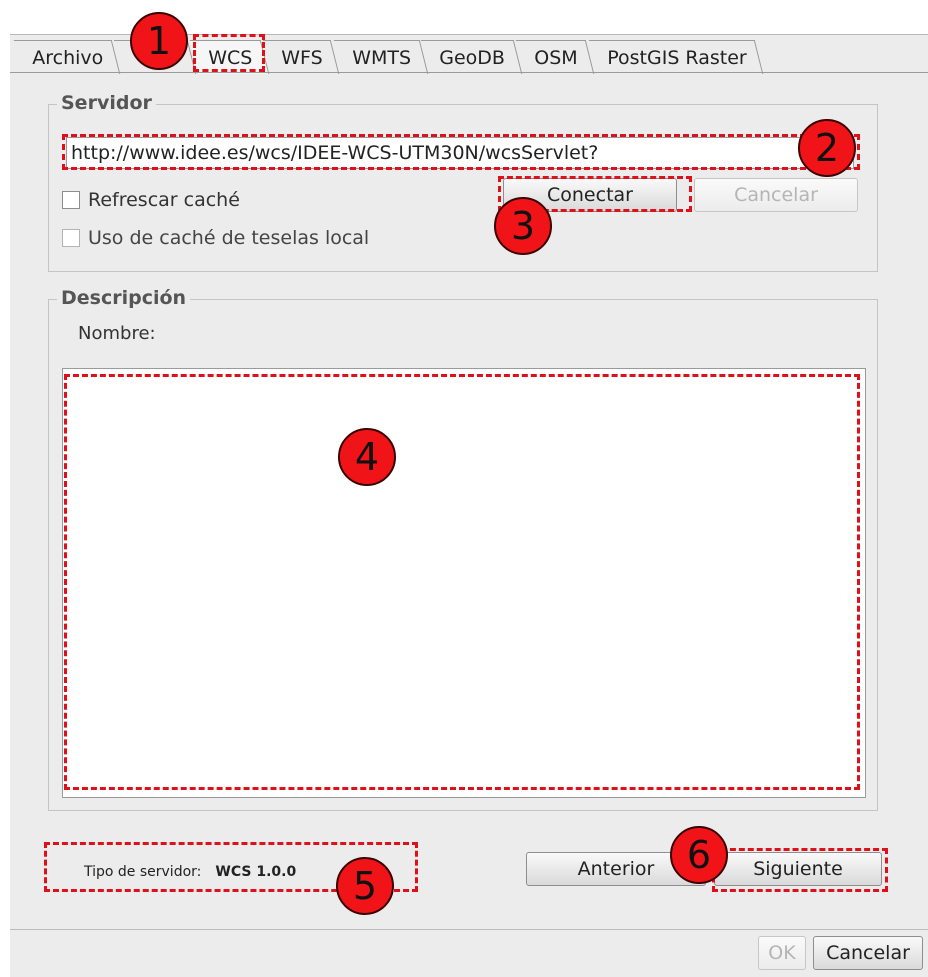  I want to click on tab-label: WMTS, so click(381, 58).